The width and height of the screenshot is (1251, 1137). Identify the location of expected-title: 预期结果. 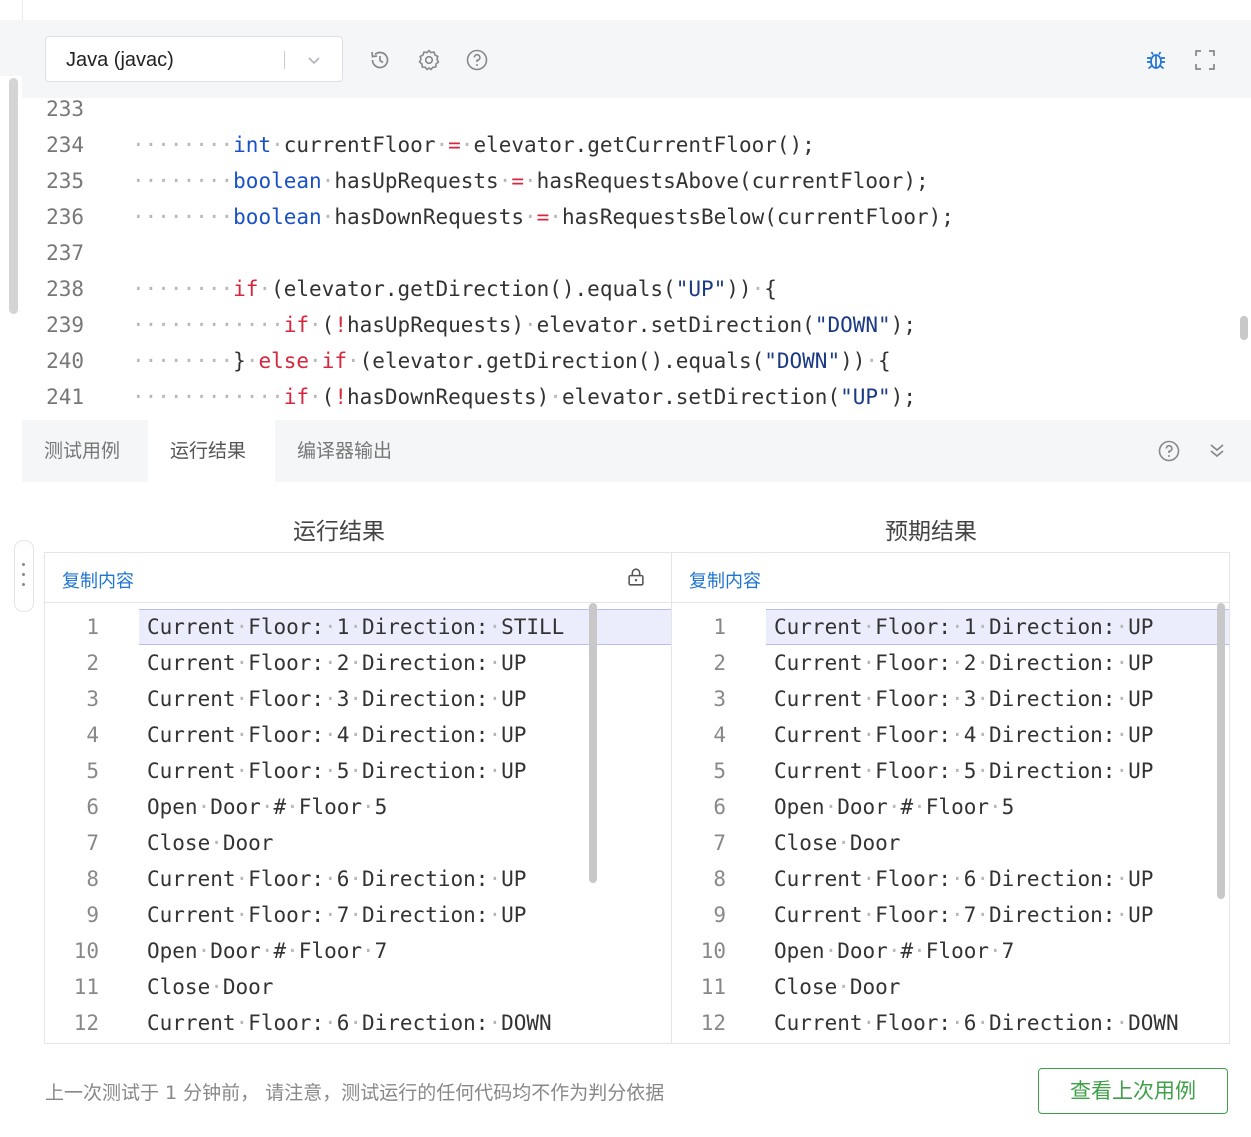
(931, 532).